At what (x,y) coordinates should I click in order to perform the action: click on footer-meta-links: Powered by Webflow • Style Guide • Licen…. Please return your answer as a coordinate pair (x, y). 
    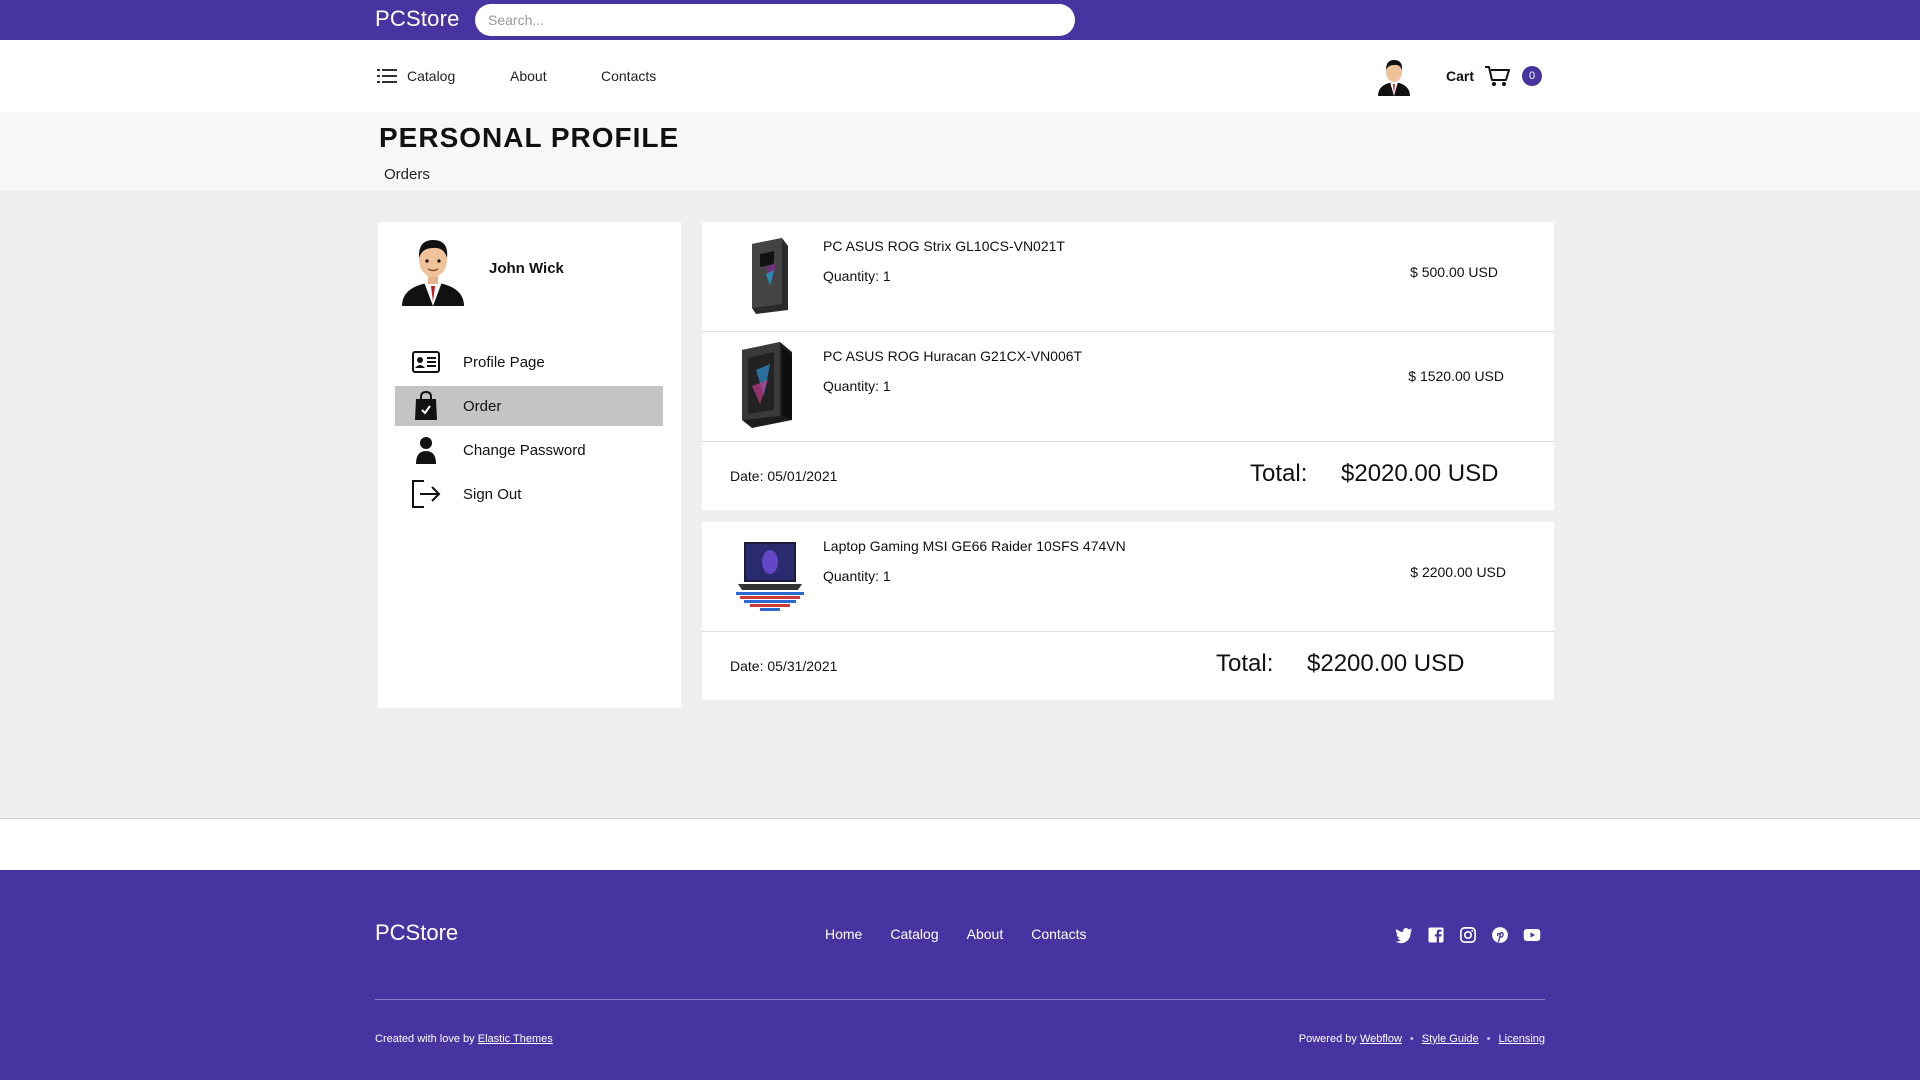
    Looking at the image, I should click on (1422, 1039).